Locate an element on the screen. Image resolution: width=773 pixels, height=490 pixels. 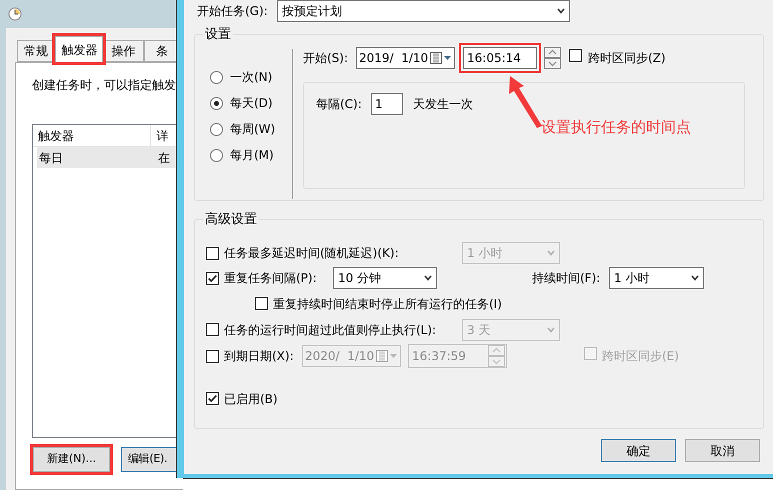
tab: 操作 is located at coordinates (123, 51).